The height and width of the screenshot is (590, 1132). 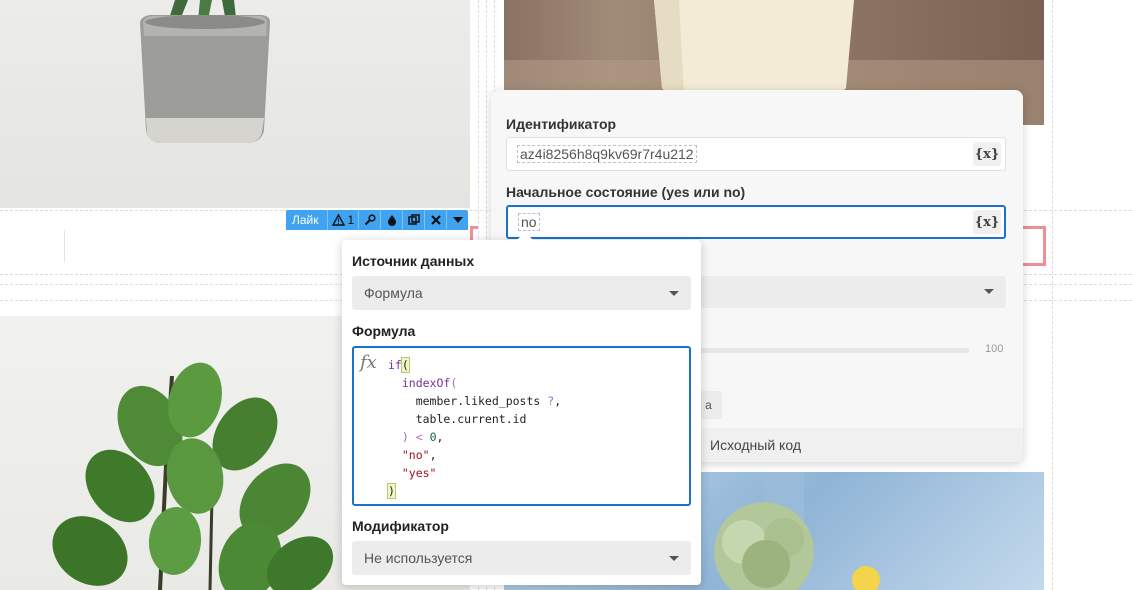 I want to click on element-name: Лайк, so click(x=309, y=220).